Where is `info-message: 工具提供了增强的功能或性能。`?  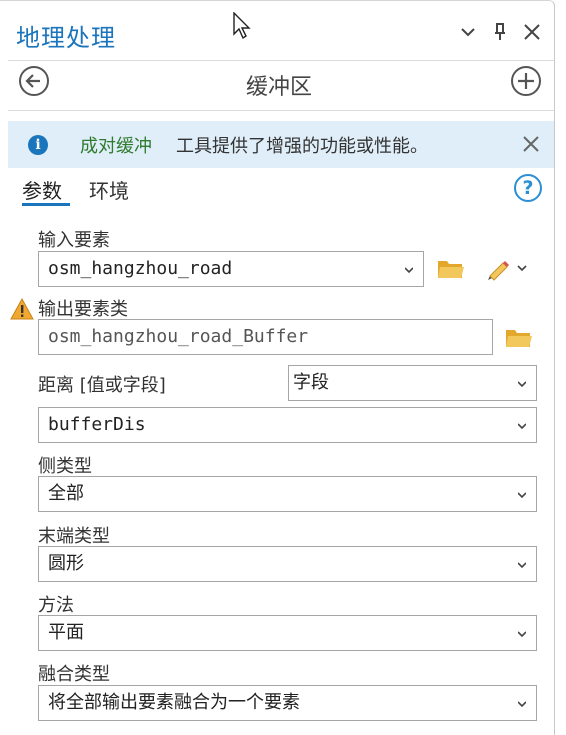
info-message: 工具提供了增强的功能或性能。 is located at coordinates (302, 146).